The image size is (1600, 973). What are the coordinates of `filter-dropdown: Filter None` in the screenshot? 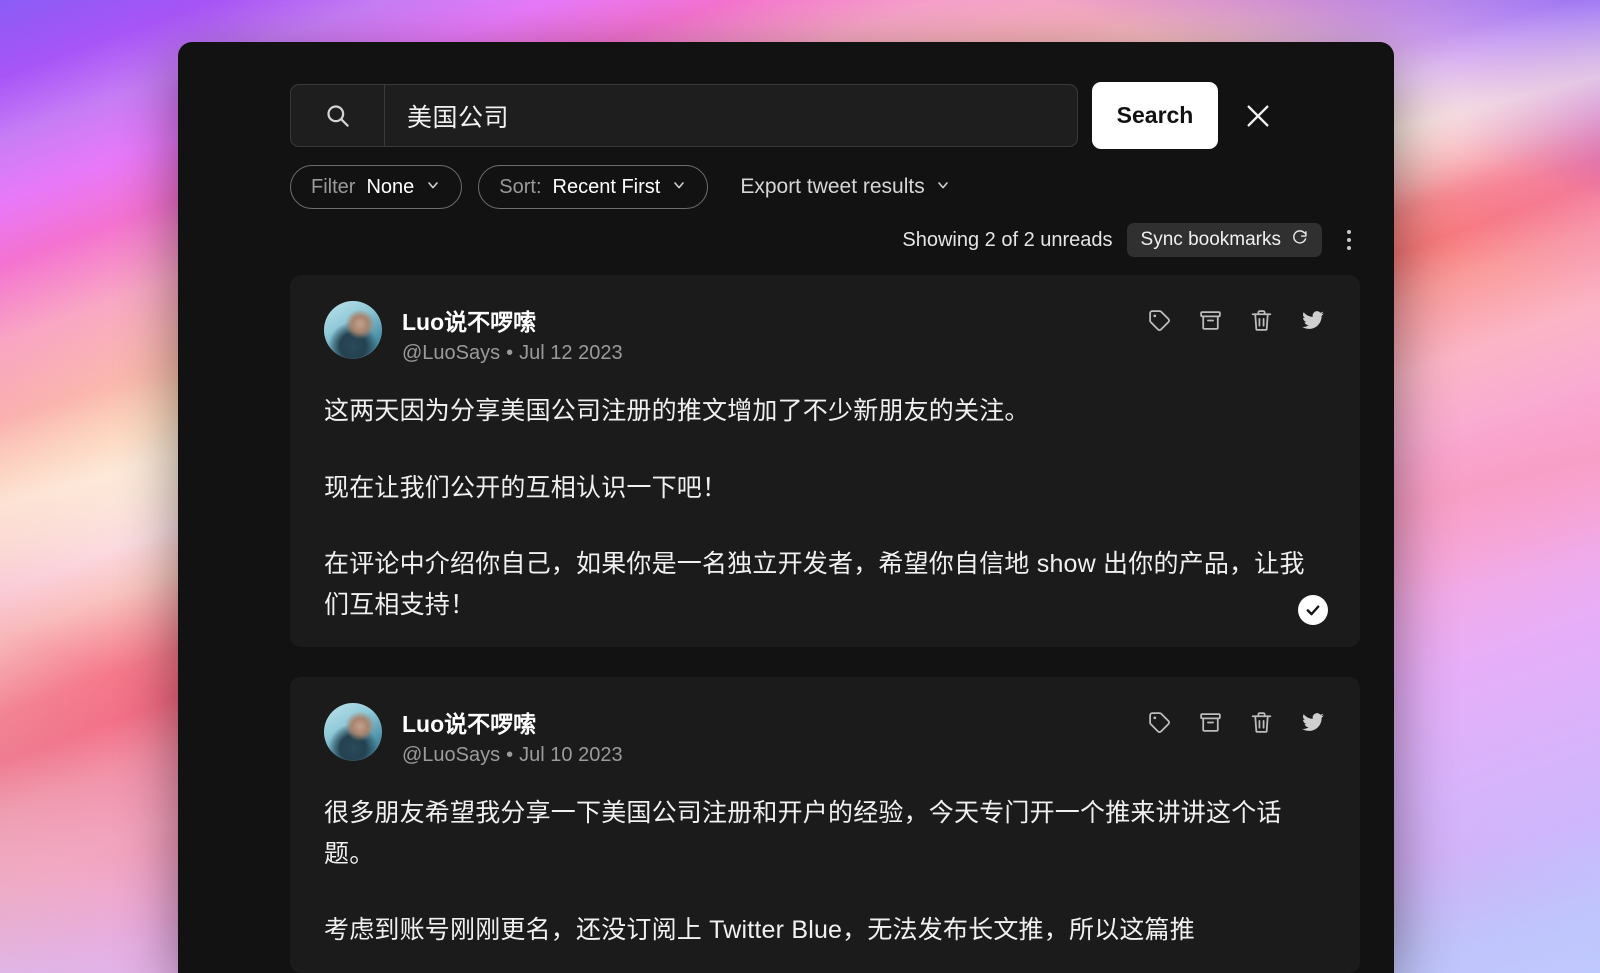 It's located at (376, 187).